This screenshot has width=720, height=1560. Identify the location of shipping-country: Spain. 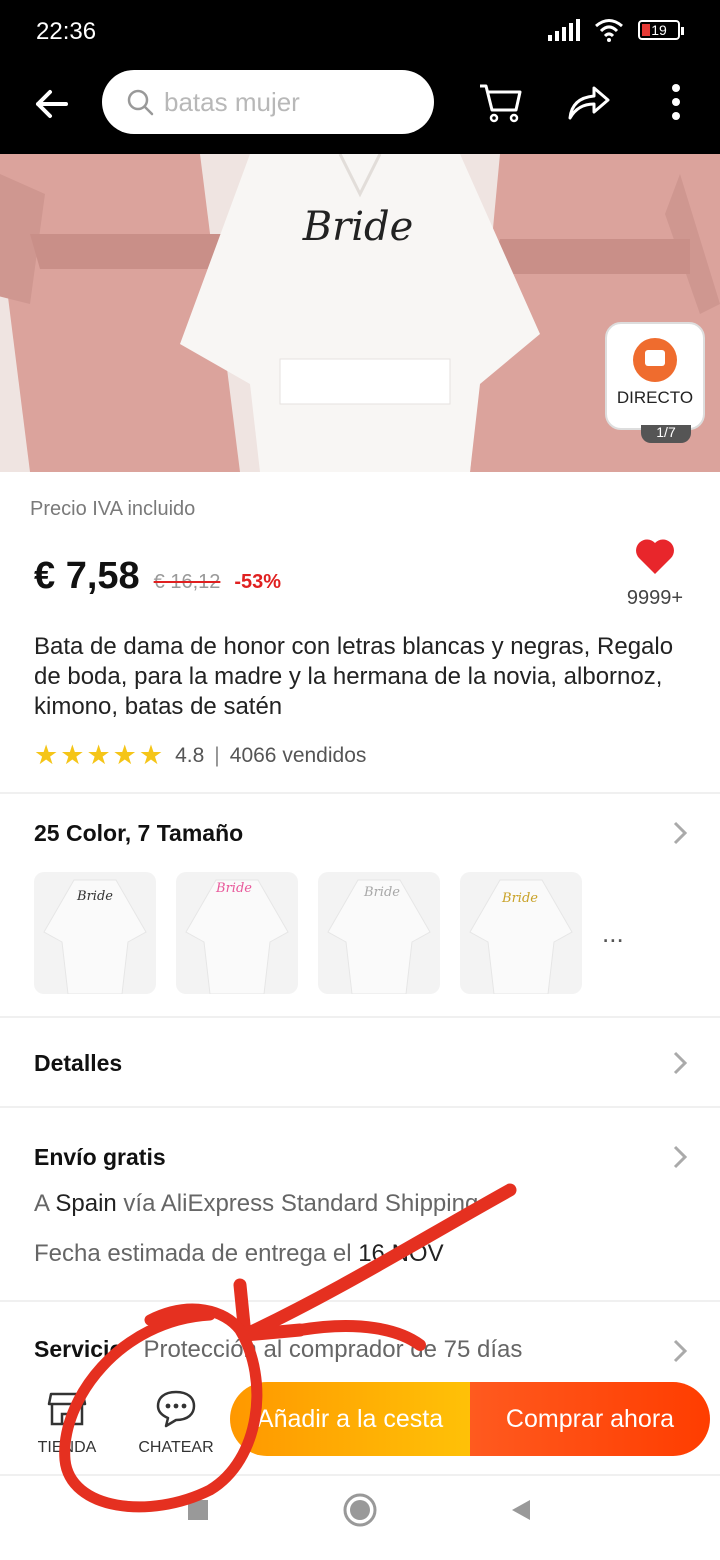
(86, 1203).